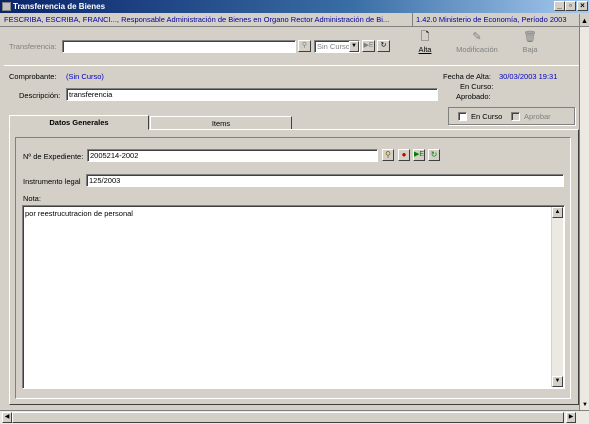 This screenshot has height=424, width=589. I want to click on transferencia-label: Transferencia:, so click(33, 46).